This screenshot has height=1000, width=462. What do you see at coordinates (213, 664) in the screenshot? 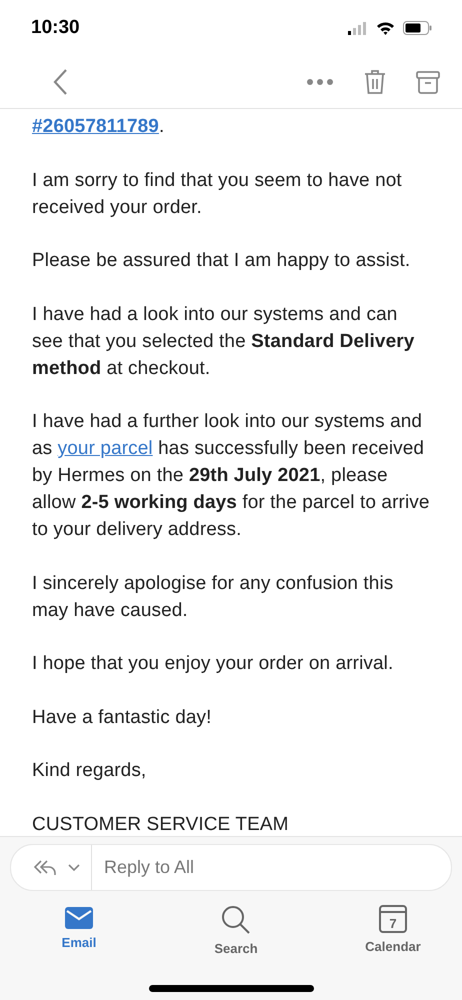
I see `body-paragraph: I hope that you enjoy your order on arrival.` at bounding box center [213, 664].